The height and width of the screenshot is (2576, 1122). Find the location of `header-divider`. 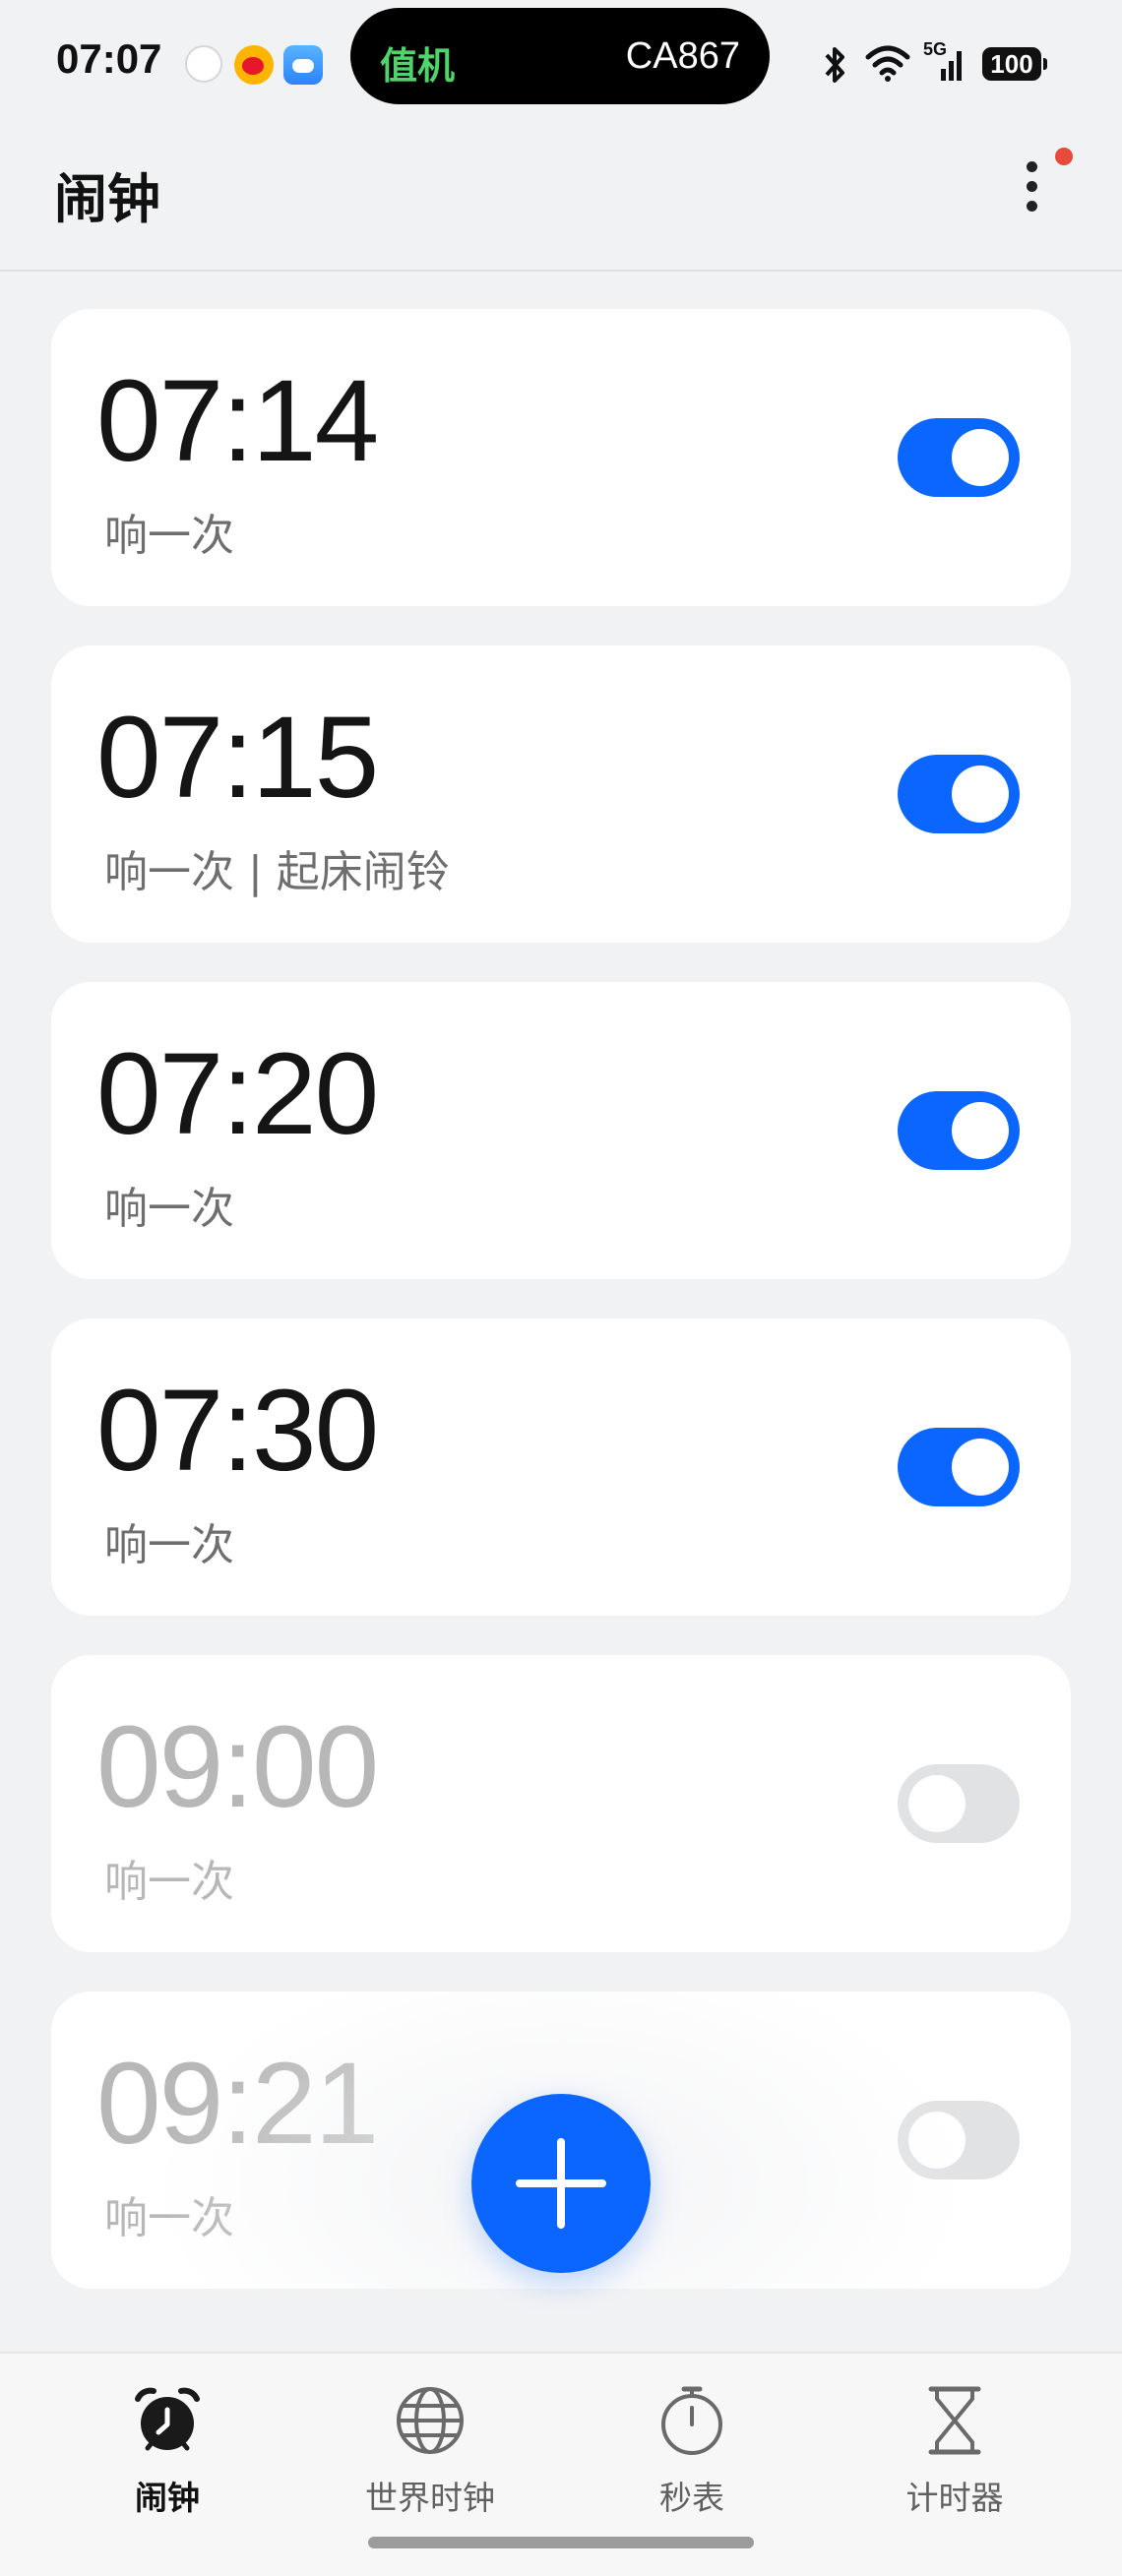

header-divider is located at coordinates (561, 271).